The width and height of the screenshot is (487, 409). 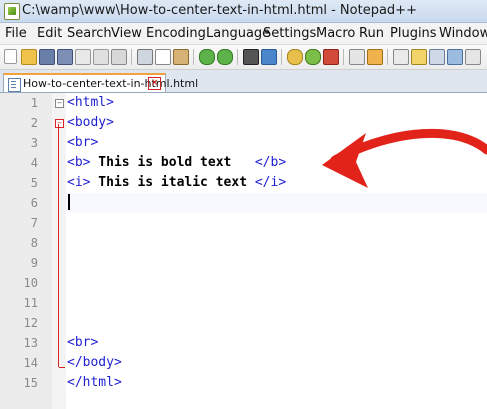 I want to click on body-close-tag: </body>, so click(x=94, y=362).